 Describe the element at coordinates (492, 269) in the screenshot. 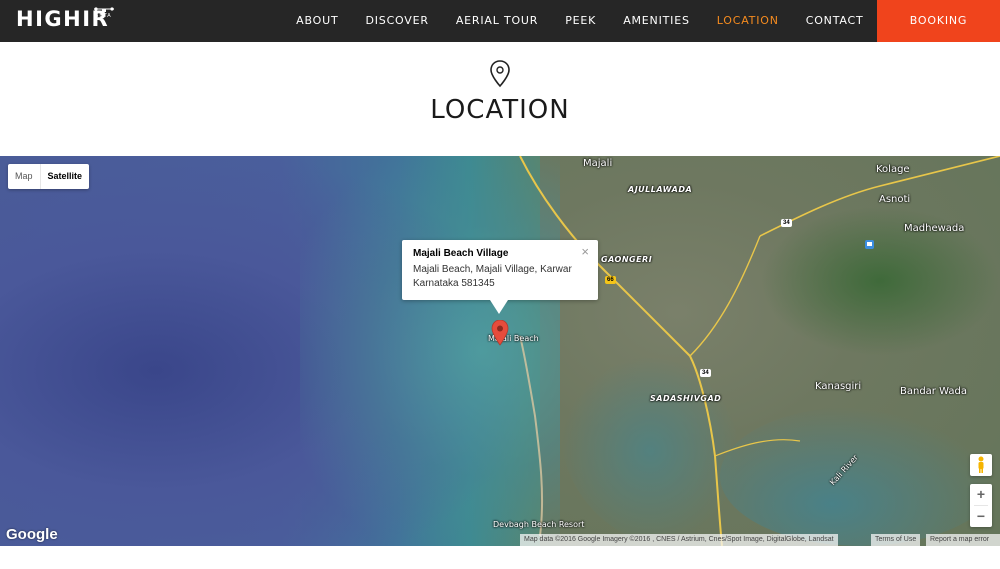

I see `info-window-address-line1: Majali Beach, Majali Village, Karwar` at that location.